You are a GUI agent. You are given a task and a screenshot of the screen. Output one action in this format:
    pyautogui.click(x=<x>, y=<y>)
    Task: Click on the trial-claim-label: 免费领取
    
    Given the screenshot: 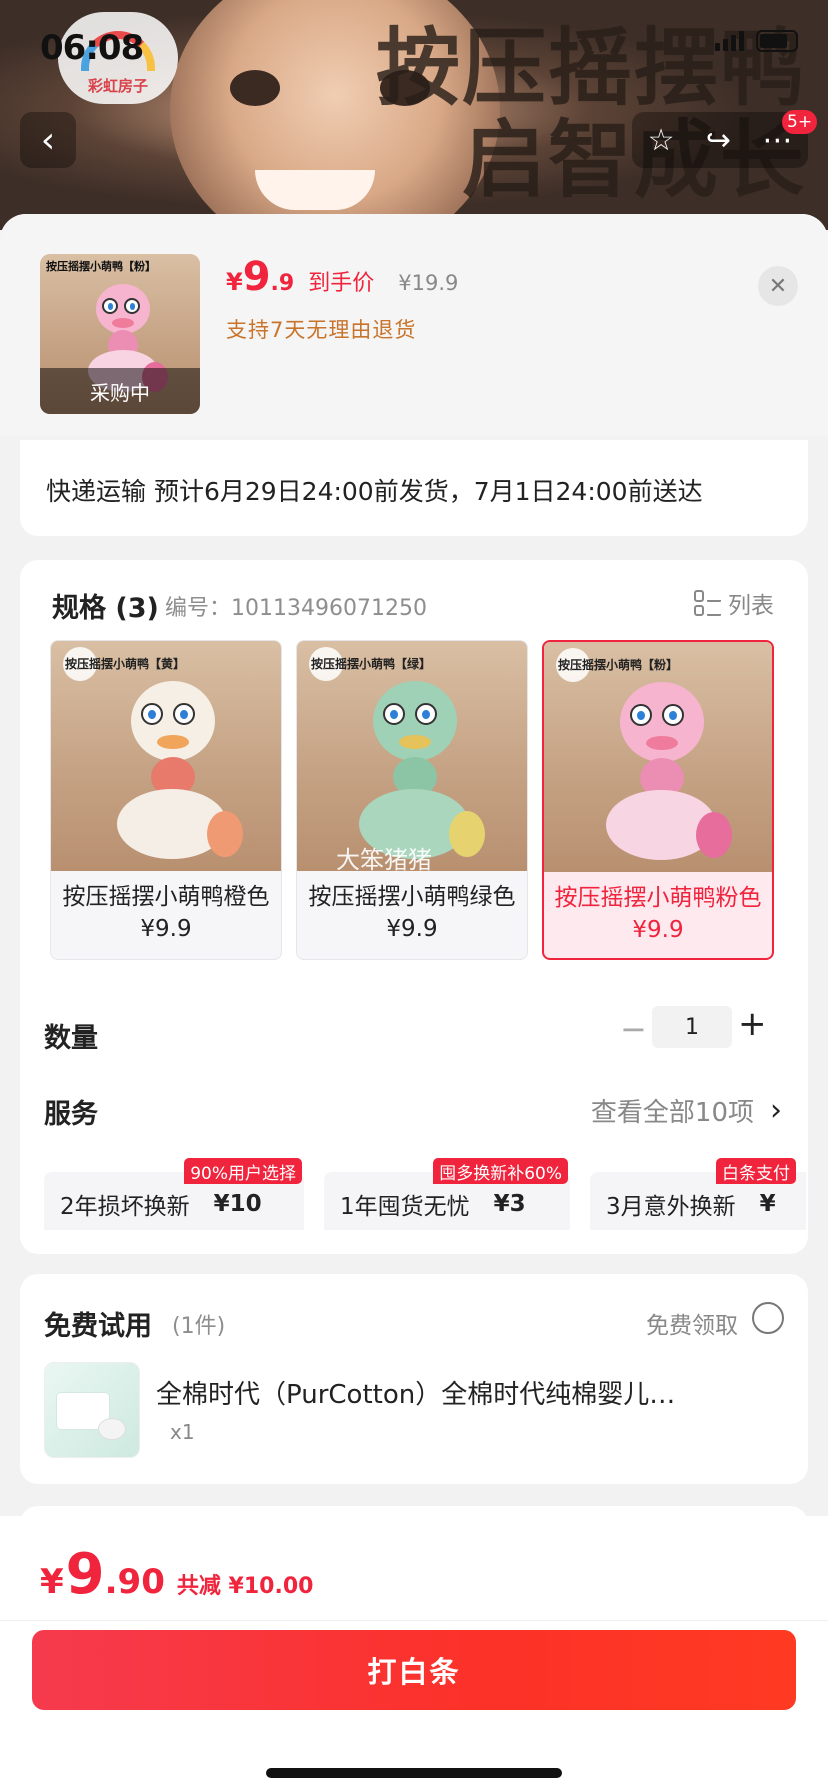 What is the action you would take?
    pyautogui.click(x=692, y=1326)
    